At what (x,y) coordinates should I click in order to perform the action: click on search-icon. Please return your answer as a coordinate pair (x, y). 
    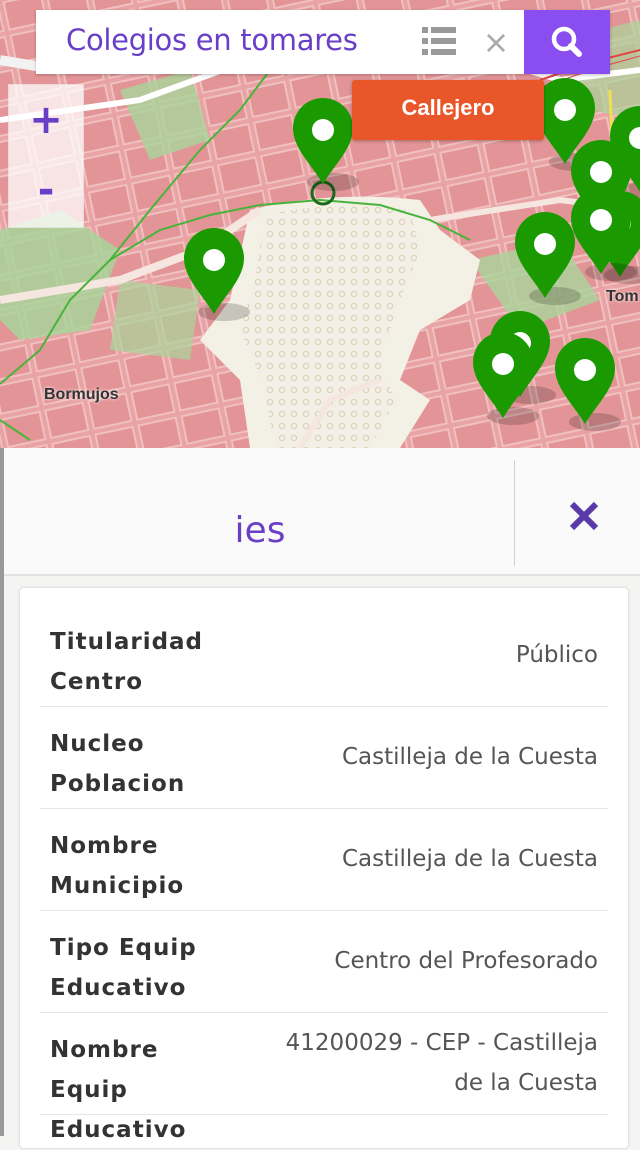
    Looking at the image, I should click on (566, 41).